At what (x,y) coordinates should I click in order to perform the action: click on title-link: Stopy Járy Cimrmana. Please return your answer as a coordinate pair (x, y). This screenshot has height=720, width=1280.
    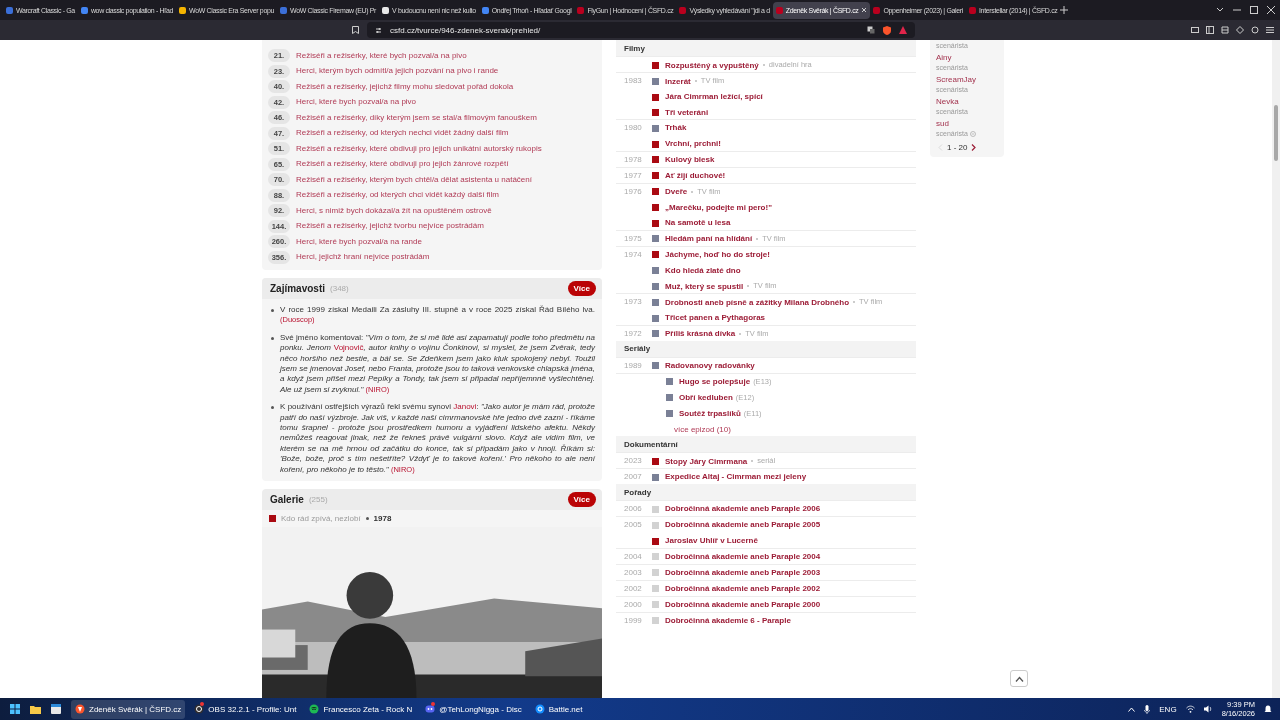
    Looking at the image, I should click on (706, 461).